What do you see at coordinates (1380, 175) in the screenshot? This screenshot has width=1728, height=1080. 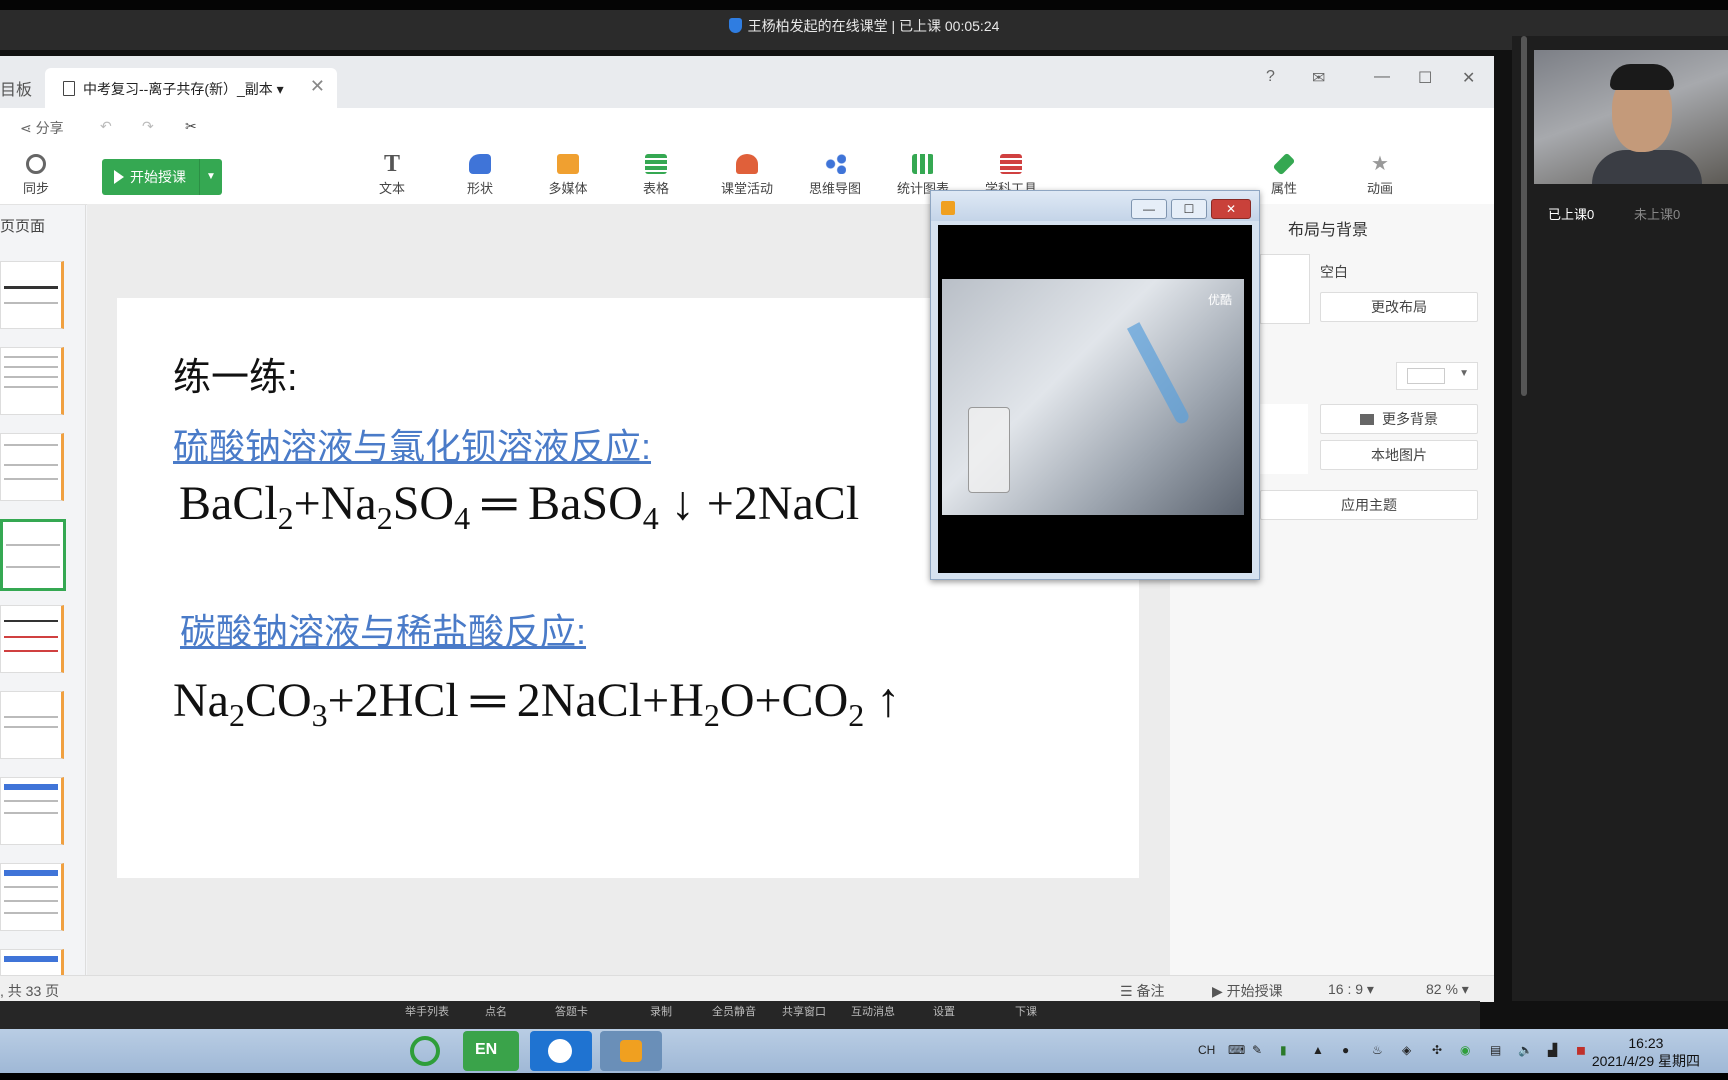 I see `tab-animation: ★ 动画` at bounding box center [1380, 175].